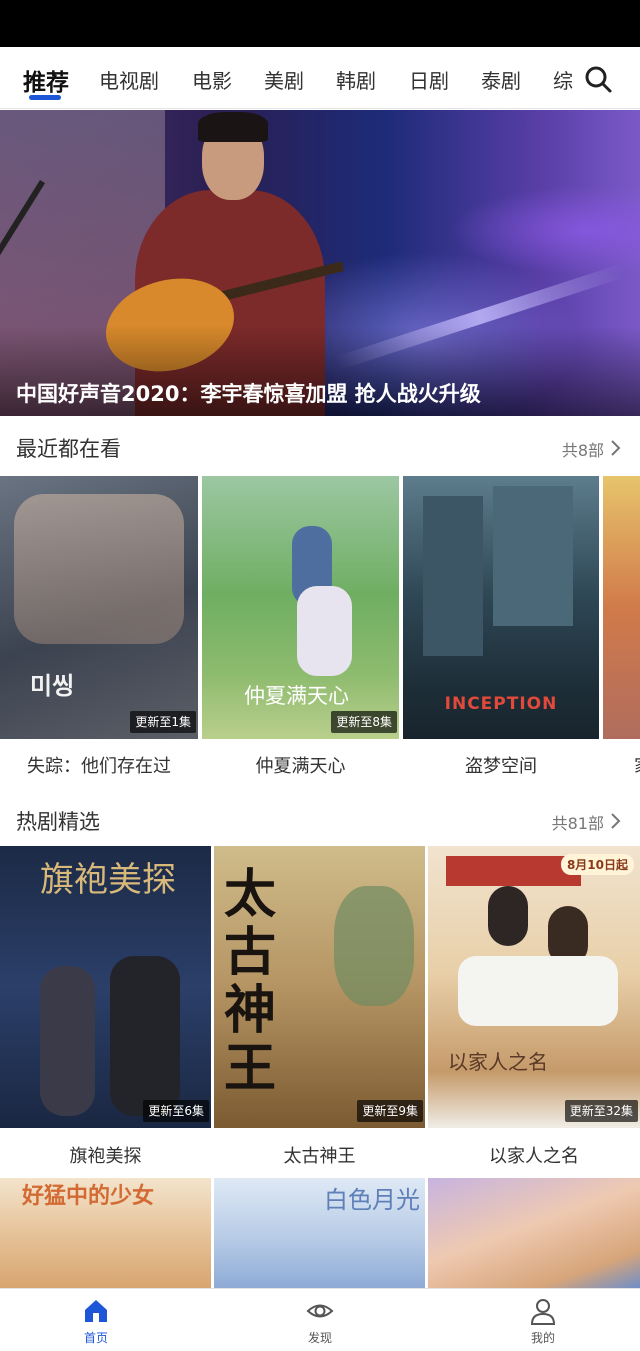 This screenshot has width=640, height=1351. I want to click on nav-mine: 我的, so click(543, 1321).